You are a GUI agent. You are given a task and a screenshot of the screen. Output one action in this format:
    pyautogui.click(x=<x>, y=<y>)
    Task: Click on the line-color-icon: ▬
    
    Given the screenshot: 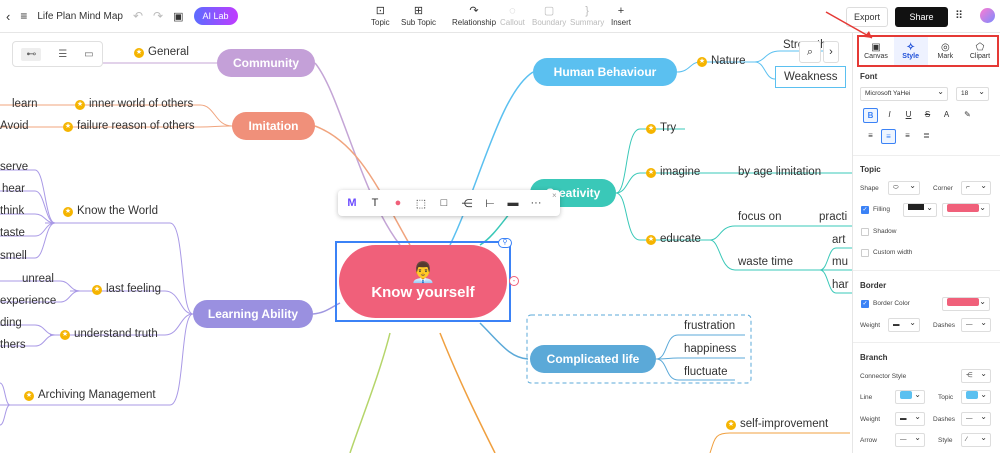 What is the action you would take?
    pyautogui.click(x=513, y=203)
    